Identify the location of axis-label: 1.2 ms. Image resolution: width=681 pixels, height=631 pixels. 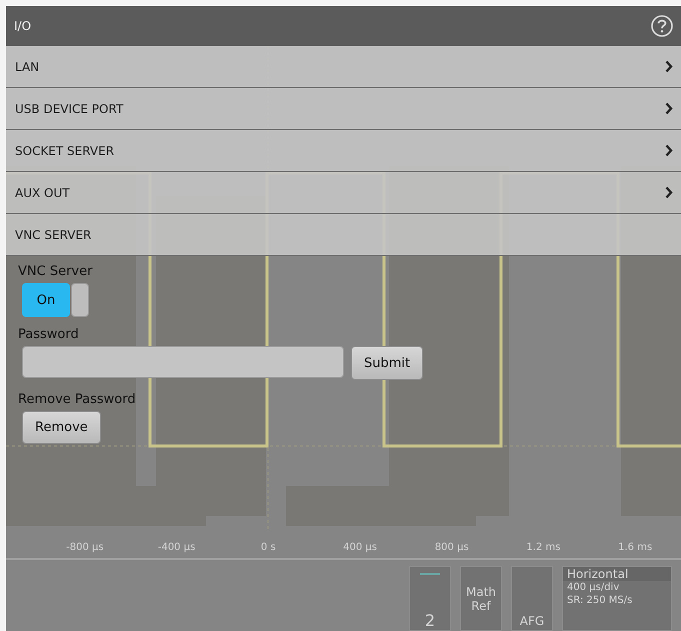
(543, 547).